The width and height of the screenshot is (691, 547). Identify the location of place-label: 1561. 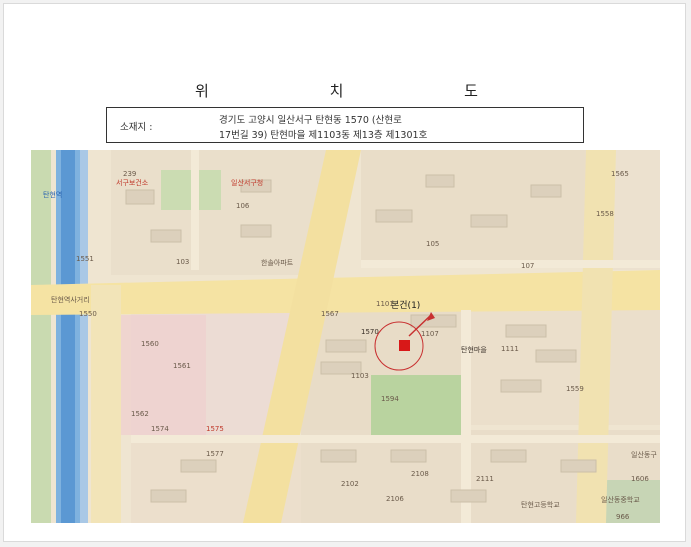
(182, 366).